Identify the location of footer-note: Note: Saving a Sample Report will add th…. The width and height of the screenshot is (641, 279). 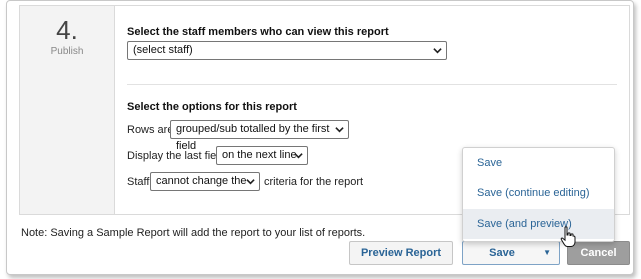
(193, 233).